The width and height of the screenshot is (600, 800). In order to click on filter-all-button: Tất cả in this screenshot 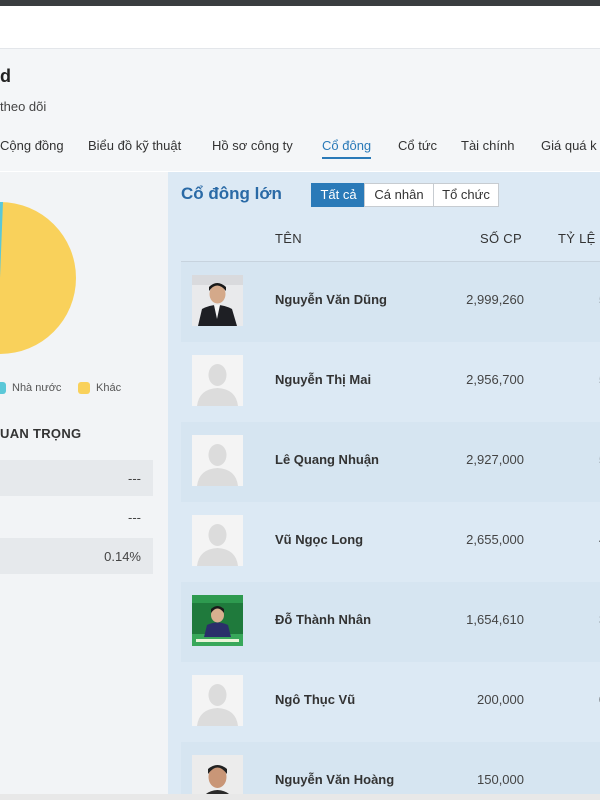, I will do `click(338, 195)`.